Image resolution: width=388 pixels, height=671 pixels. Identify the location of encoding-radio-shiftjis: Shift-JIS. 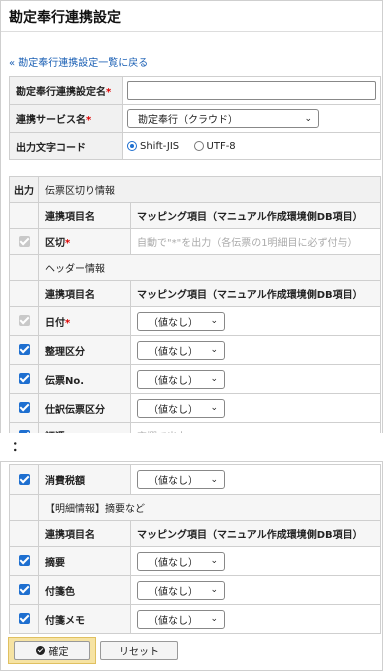
(153, 146).